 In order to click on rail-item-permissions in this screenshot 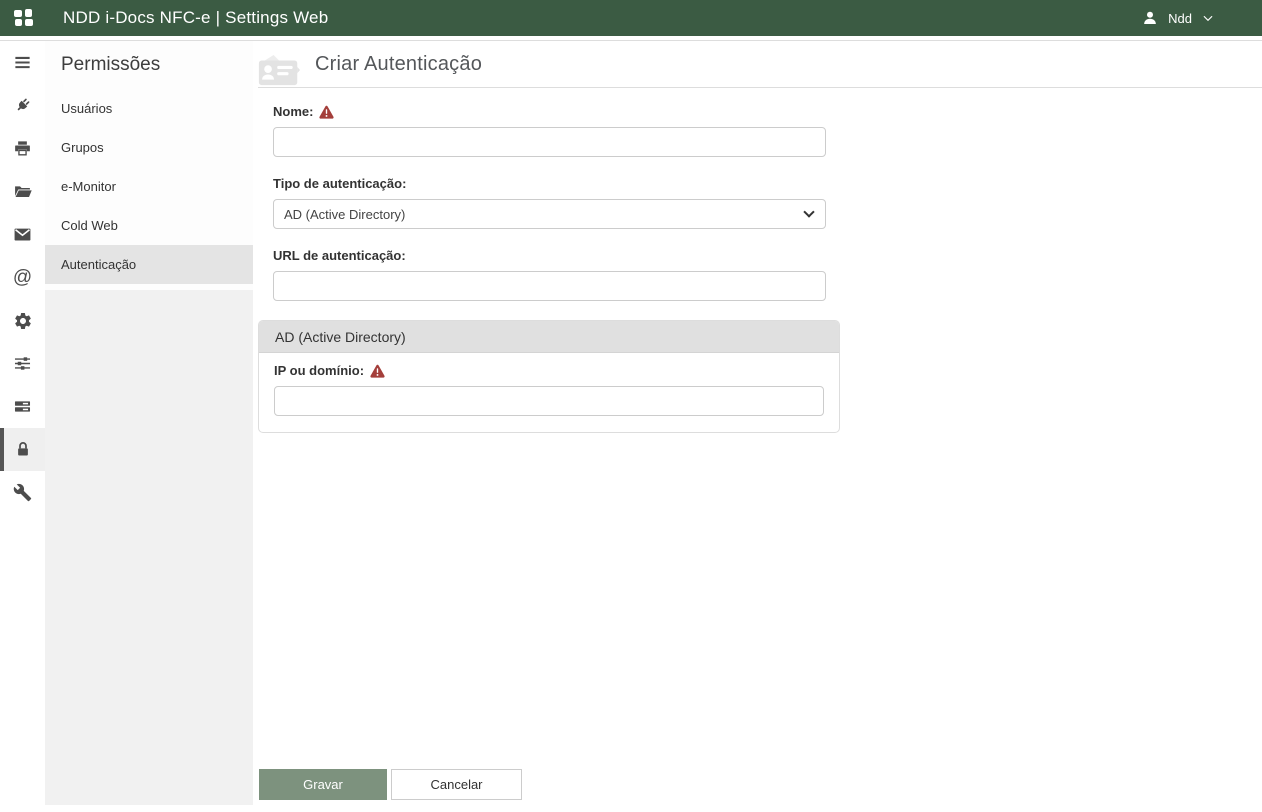, I will do `click(22, 449)`.